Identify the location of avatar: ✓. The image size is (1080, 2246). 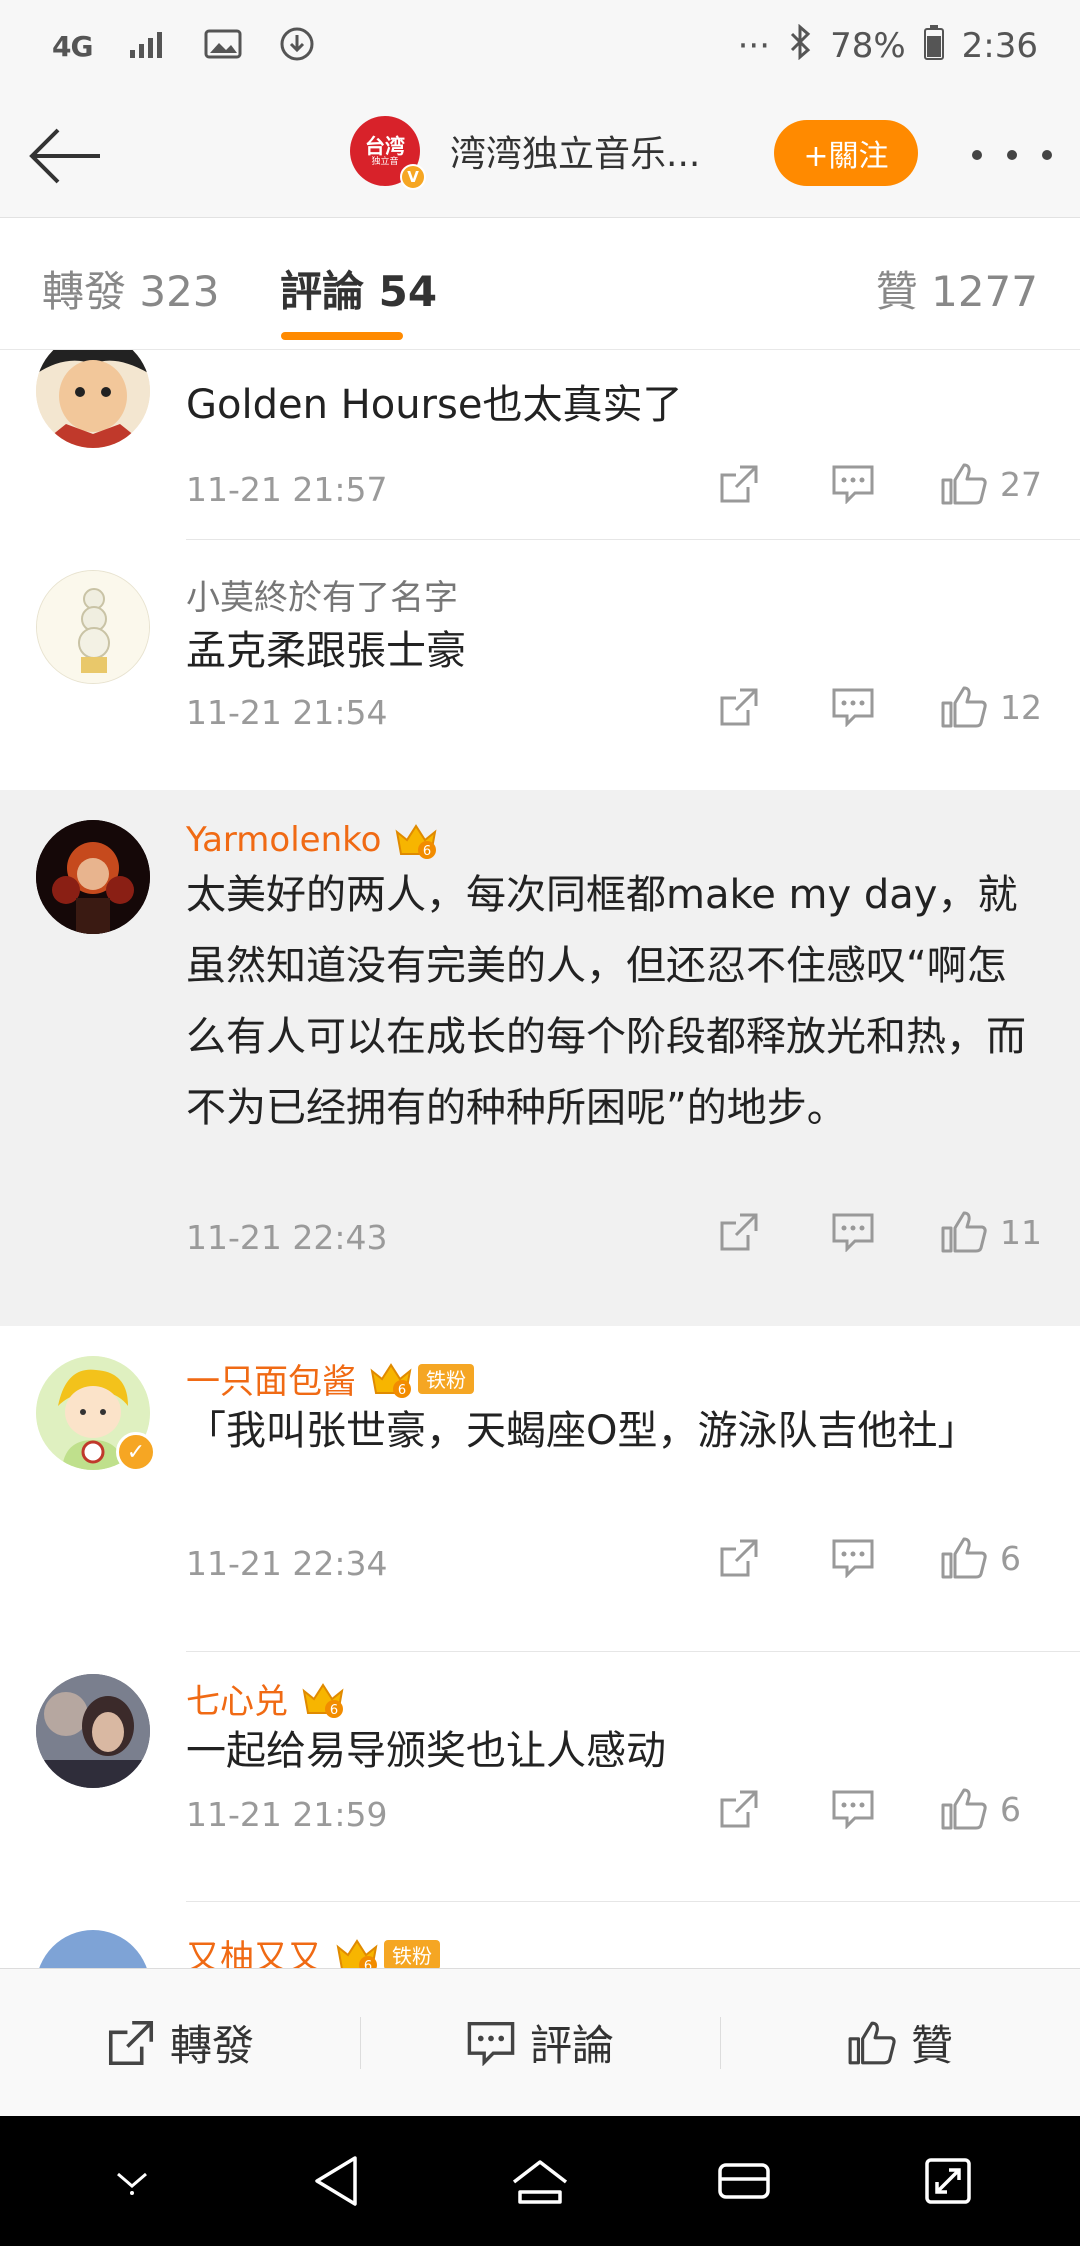
(96, 1414).